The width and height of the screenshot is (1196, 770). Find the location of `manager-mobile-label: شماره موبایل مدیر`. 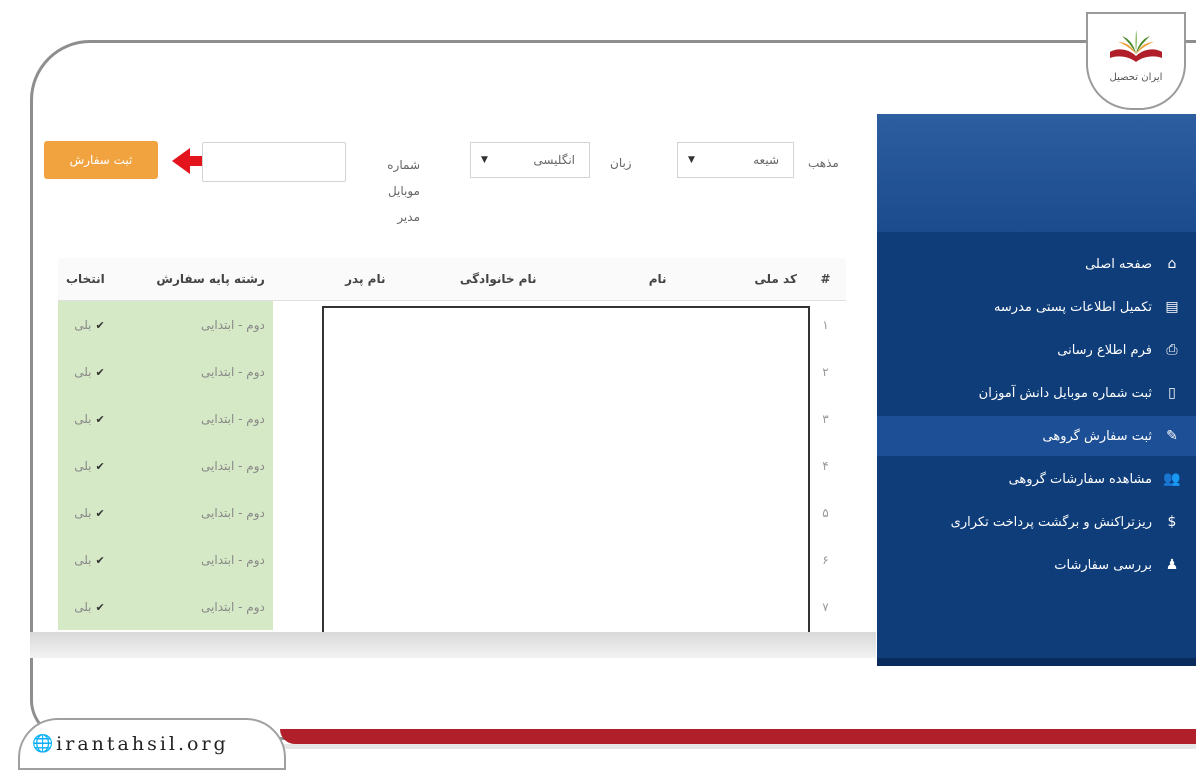

manager-mobile-label: شماره موبایل مدیر is located at coordinates (403, 191).